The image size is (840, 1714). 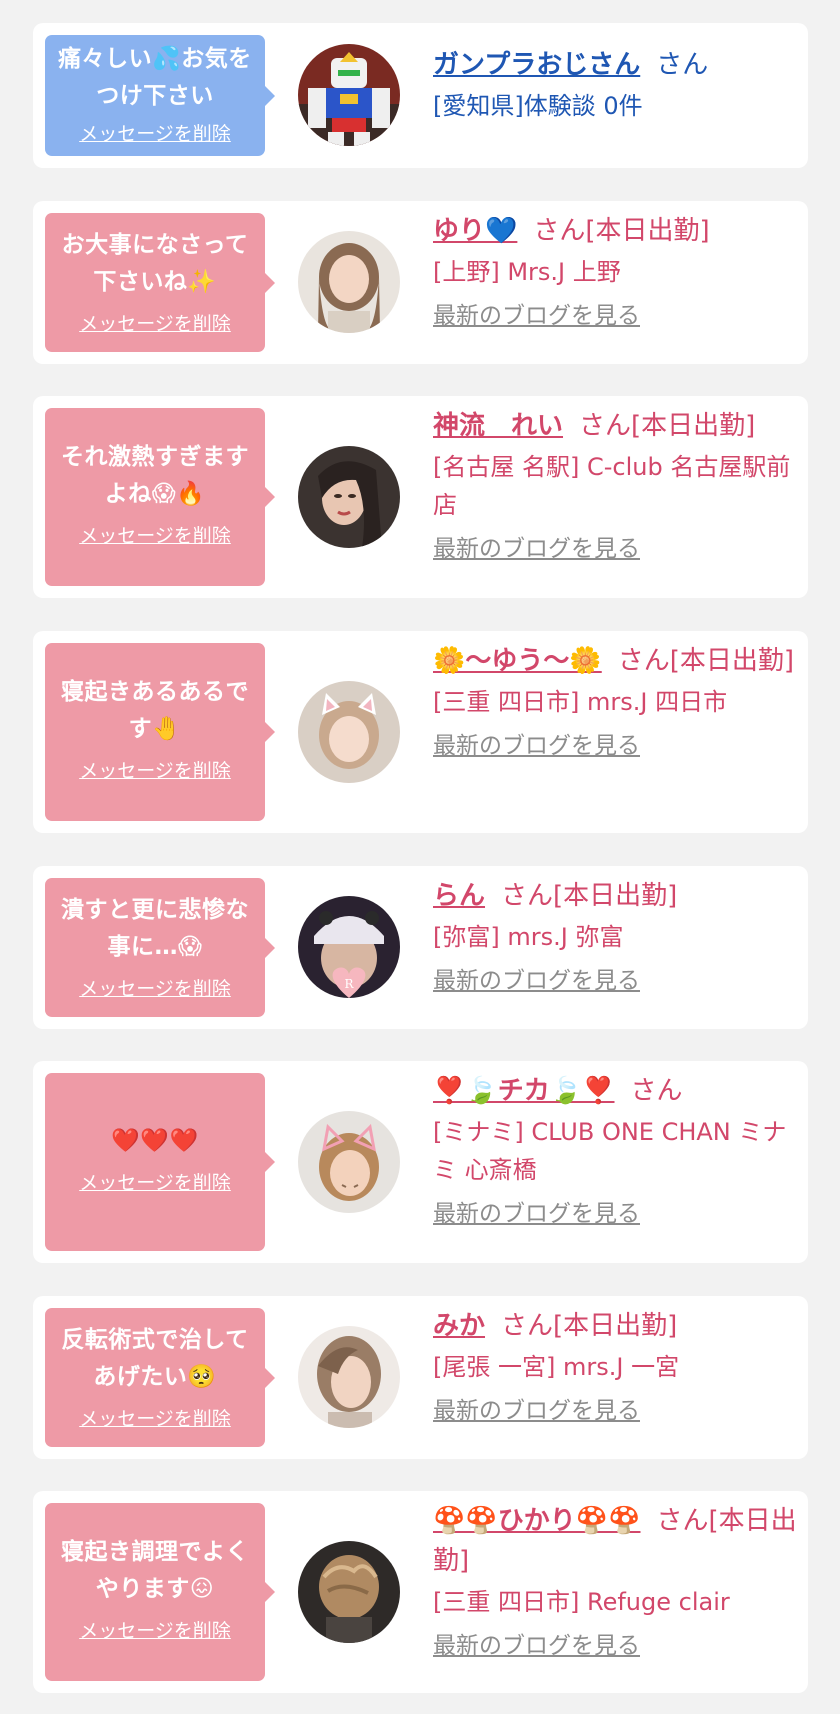 What do you see at coordinates (528, 937) in the screenshot?
I see `shop-text: [弥富] mrs.J 弥富` at bounding box center [528, 937].